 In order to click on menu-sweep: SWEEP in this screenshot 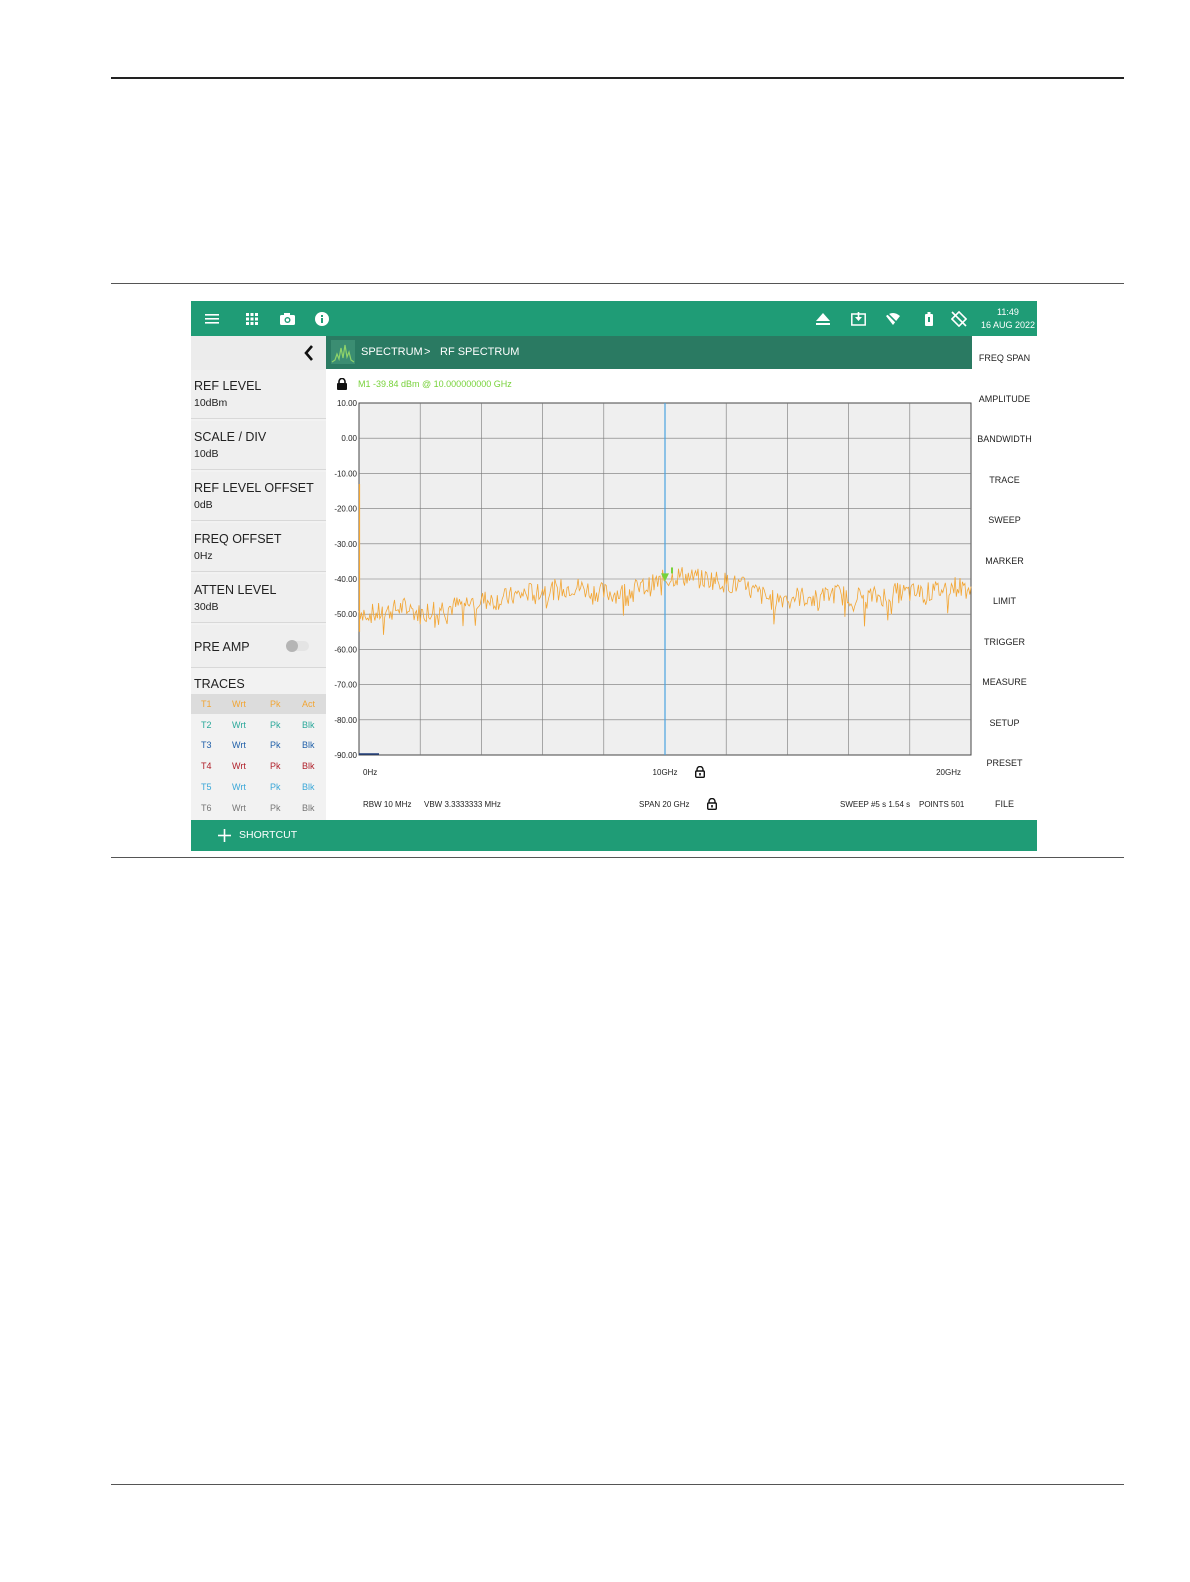, I will do `click(1004, 520)`.